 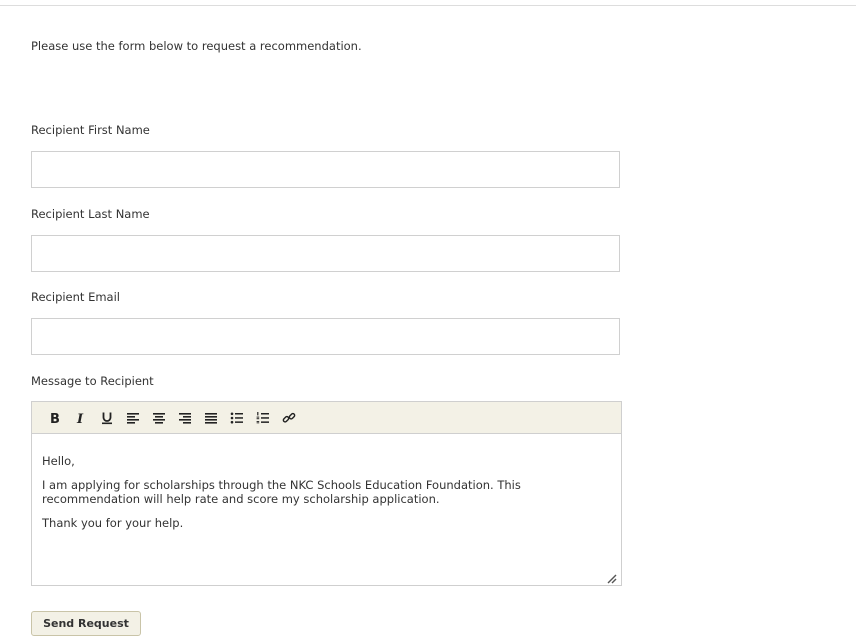 I want to click on email-input, so click(x=325, y=336).